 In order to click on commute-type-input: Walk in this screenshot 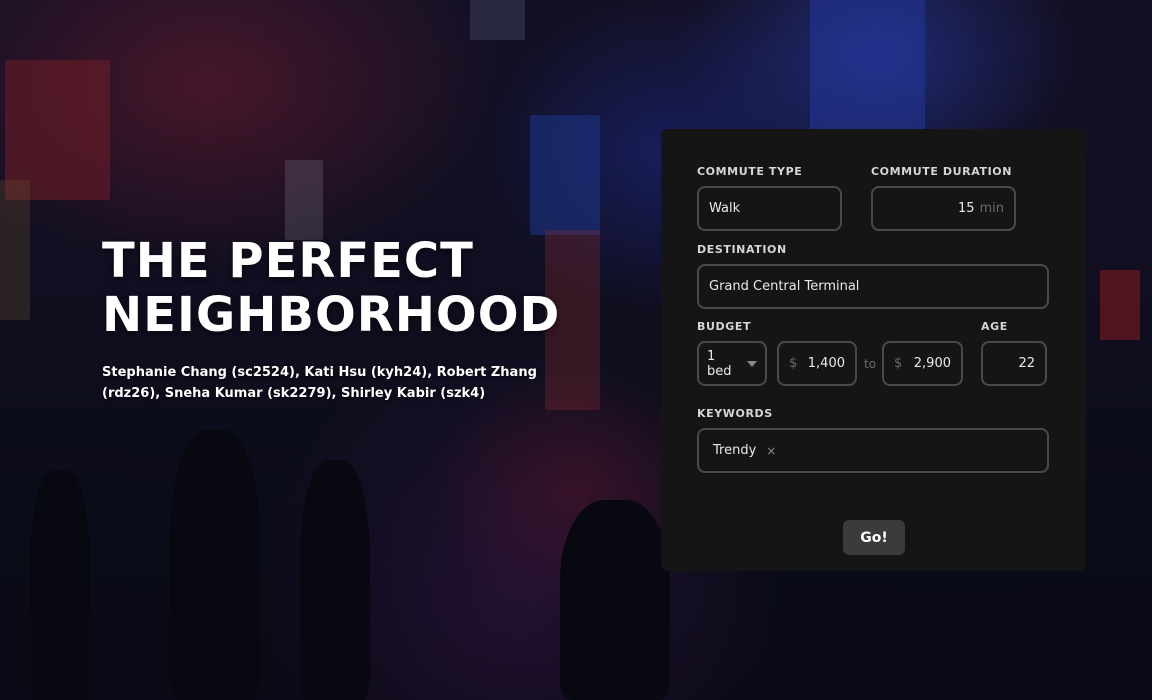, I will do `click(769, 208)`.